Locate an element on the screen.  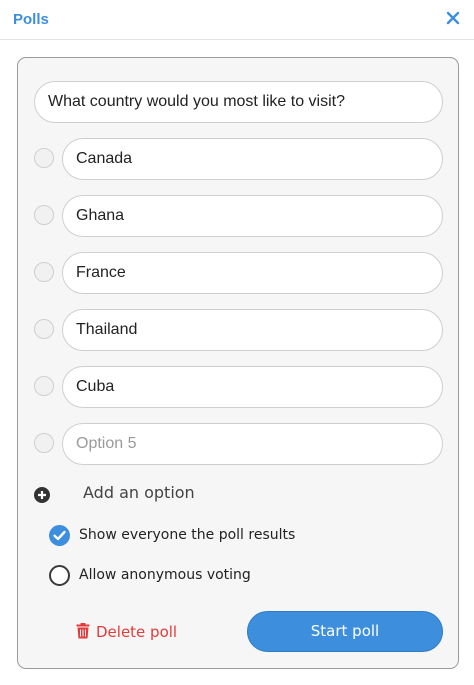
option-3-radio is located at coordinates (44, 272).